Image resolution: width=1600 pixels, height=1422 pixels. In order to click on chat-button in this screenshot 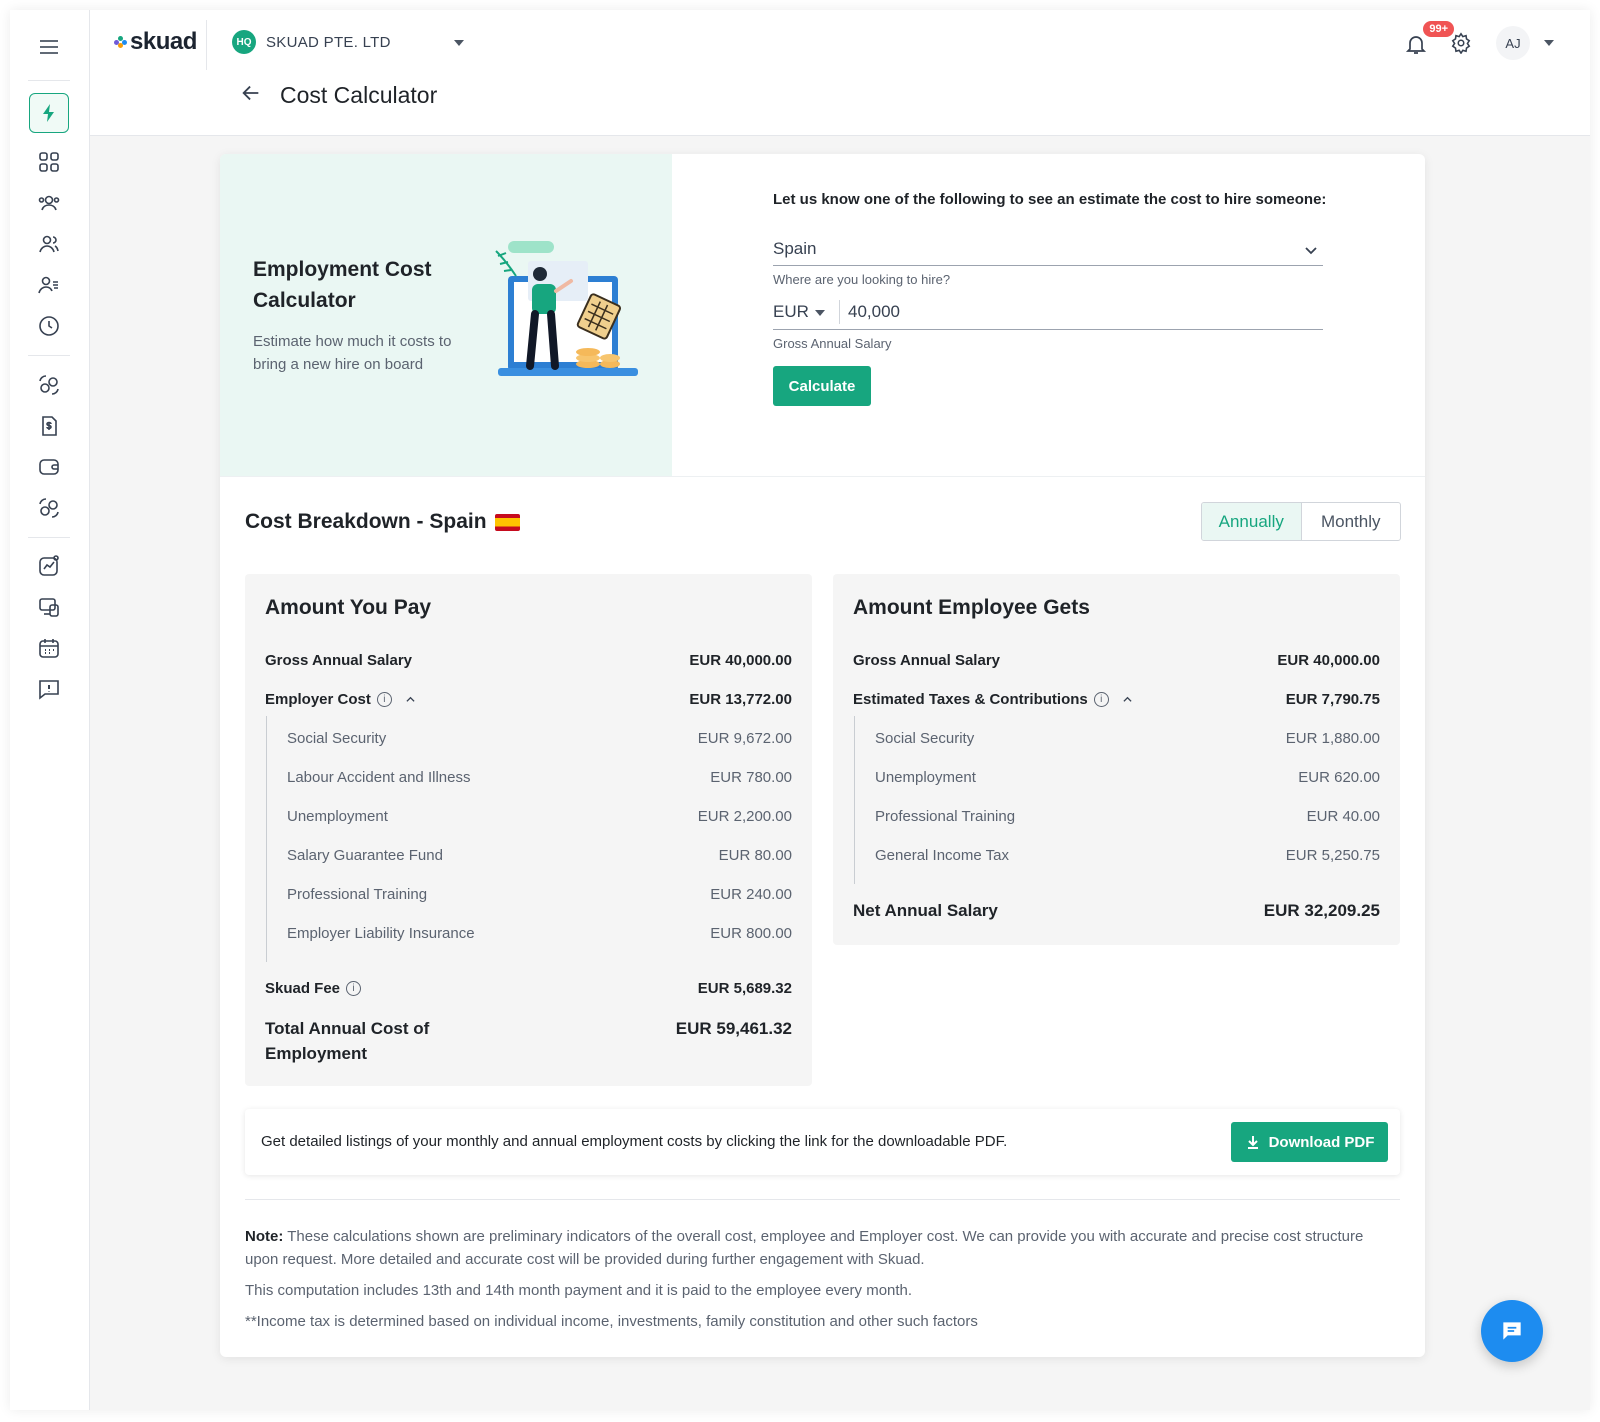, I will do `click(1512, 1331)`.